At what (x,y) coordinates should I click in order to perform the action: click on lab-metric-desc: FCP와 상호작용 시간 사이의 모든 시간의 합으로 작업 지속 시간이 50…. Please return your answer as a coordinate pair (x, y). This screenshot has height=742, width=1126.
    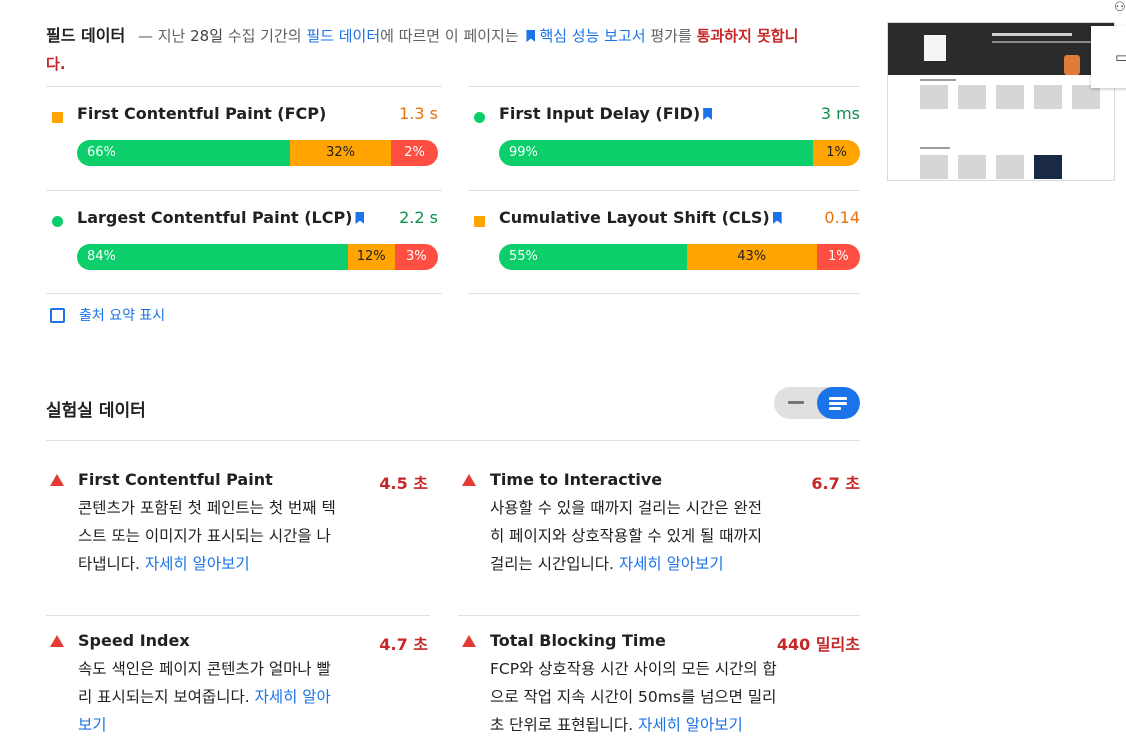
    Looking at the image, I should click on (635, 697).